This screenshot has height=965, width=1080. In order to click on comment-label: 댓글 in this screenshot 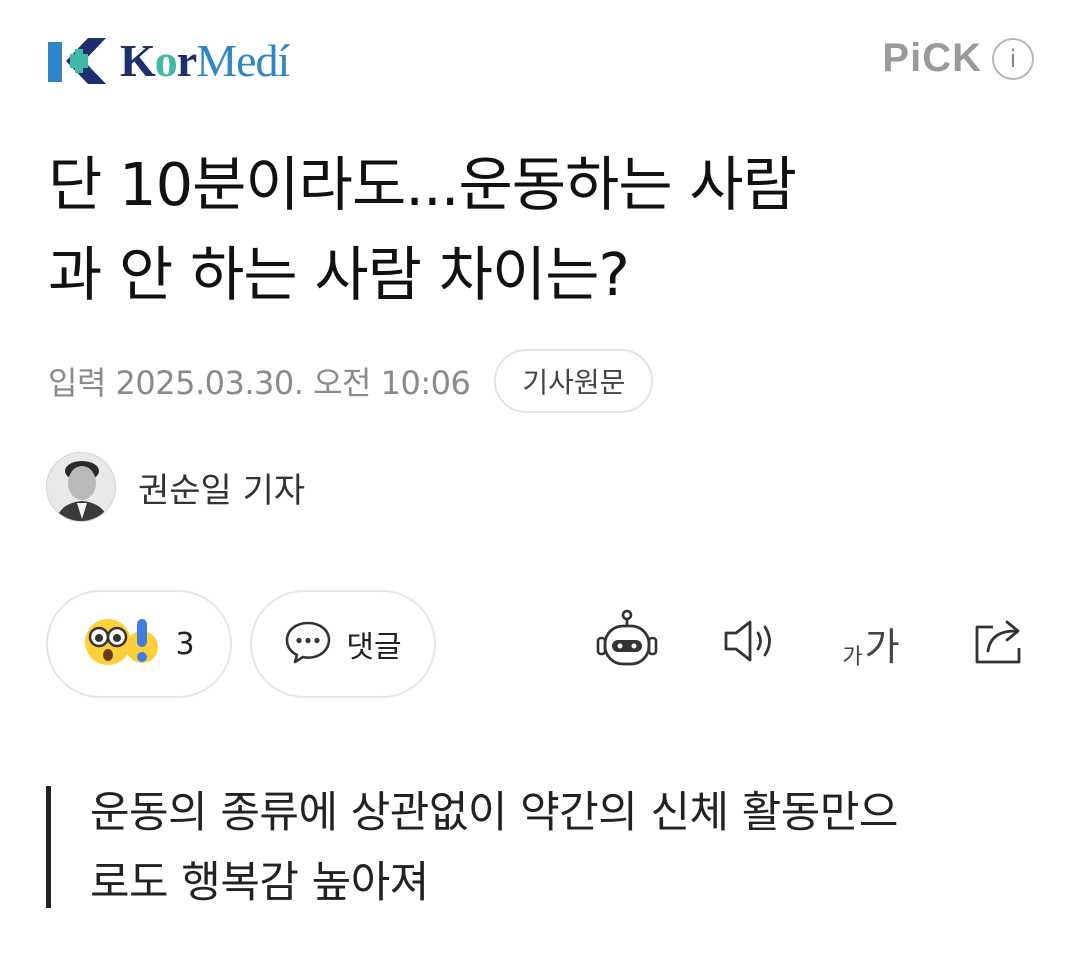, I will do `click(374, 647)`.